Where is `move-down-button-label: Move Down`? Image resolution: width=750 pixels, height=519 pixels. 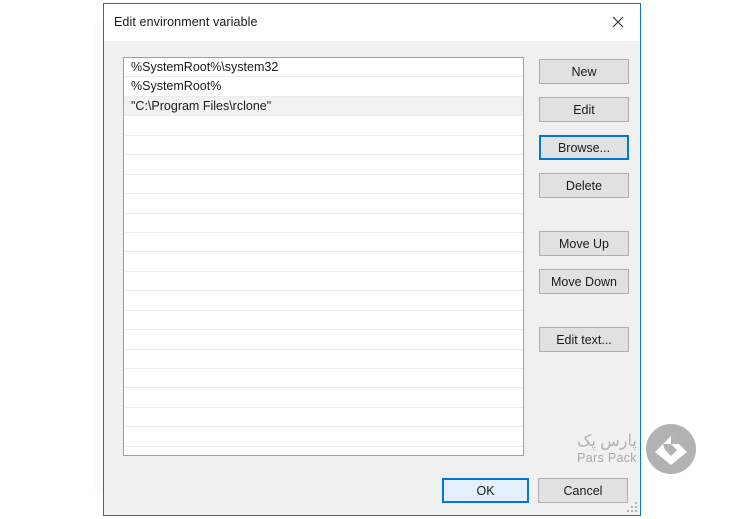 move-down-button-label: Move Down is located at coordinates (584, 281).